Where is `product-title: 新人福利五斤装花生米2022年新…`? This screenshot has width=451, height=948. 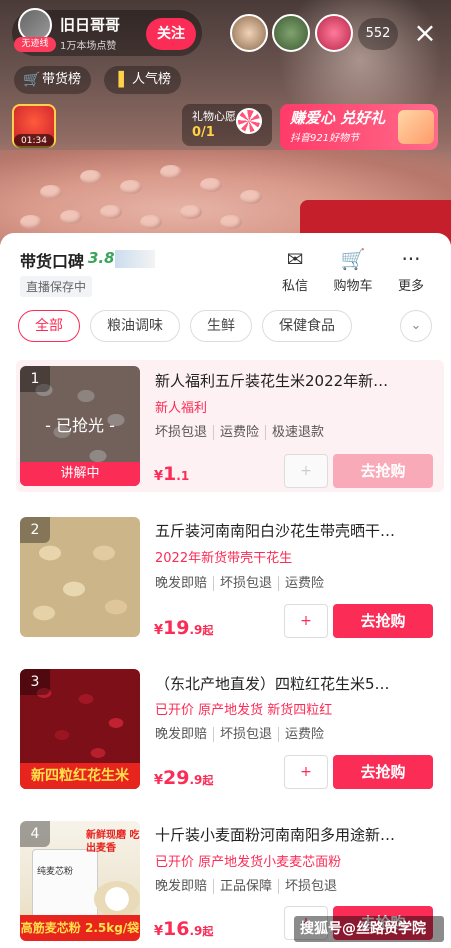
product-title: 新人福利五斤装花生米2022年新… is located at coordinates (271, 380).